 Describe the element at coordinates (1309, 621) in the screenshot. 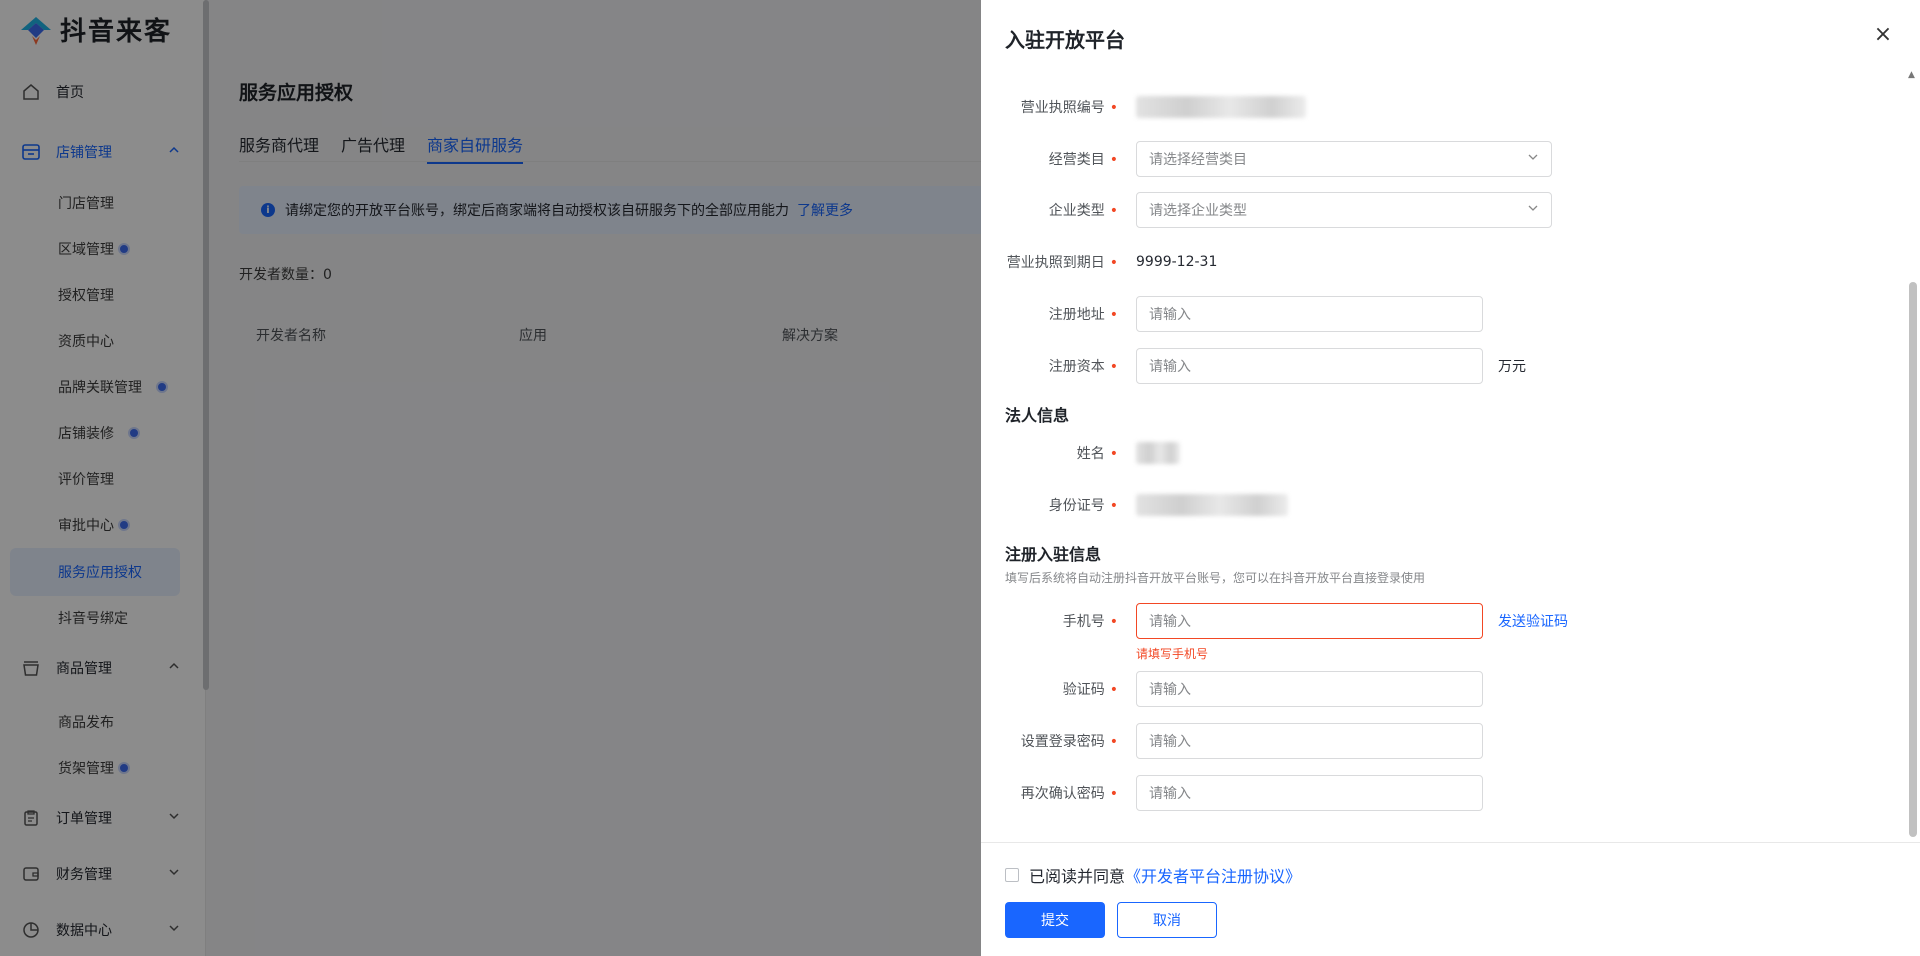

I see `phone-input: 请输入` at that location.